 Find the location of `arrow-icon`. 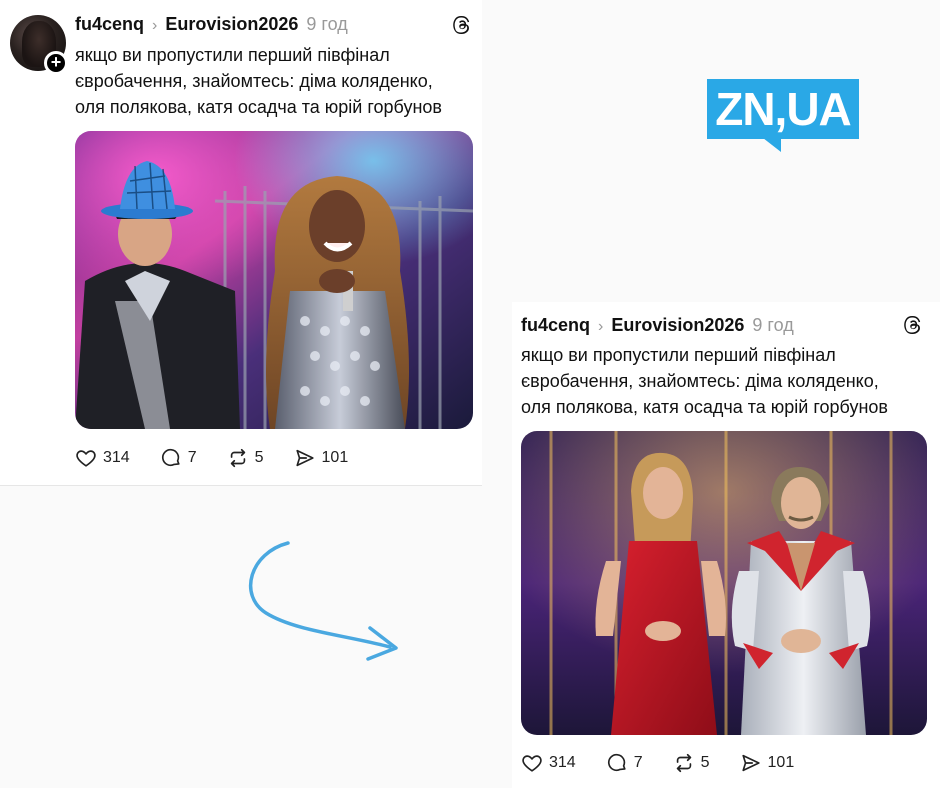

arrow-icon is located at coordinates (323, 601).